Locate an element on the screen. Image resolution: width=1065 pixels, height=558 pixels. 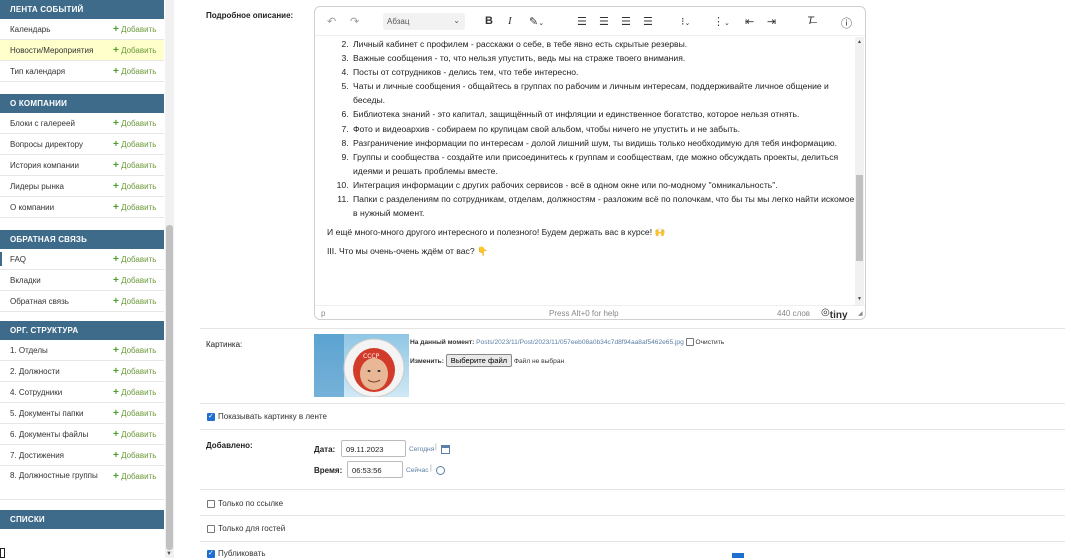
italic-icon: I is located at coordinates (510, 21).